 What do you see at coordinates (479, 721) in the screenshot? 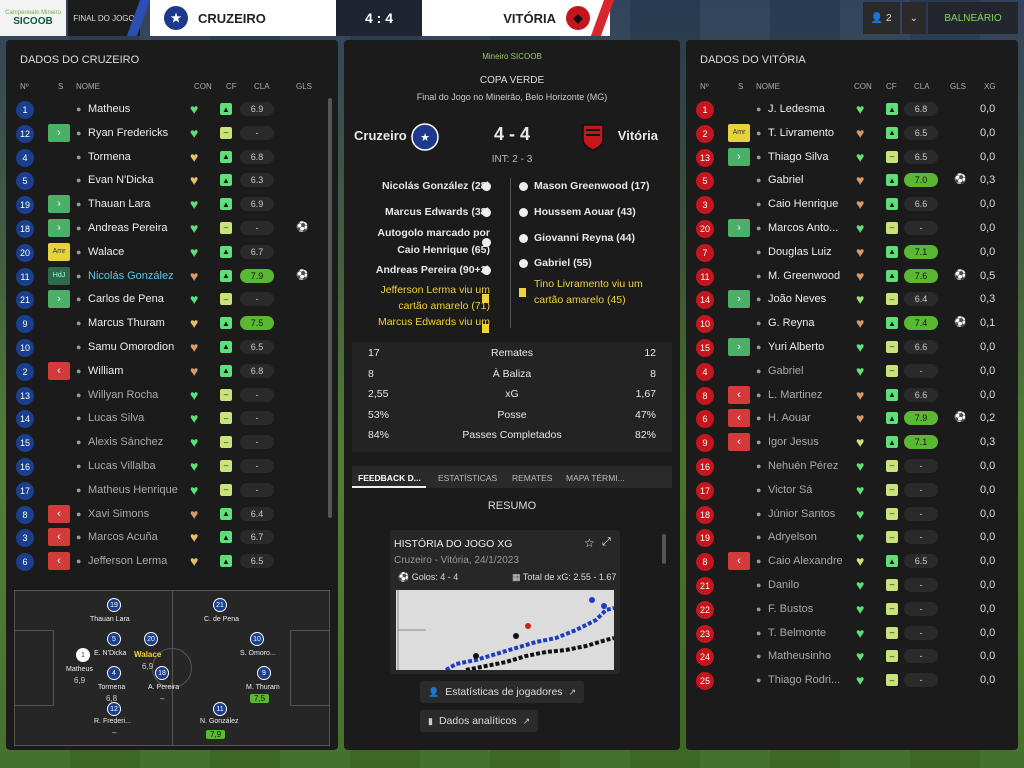
I see `analytics-button: ▮ Dados analíticos ↗` at bounding box center [479, 721].